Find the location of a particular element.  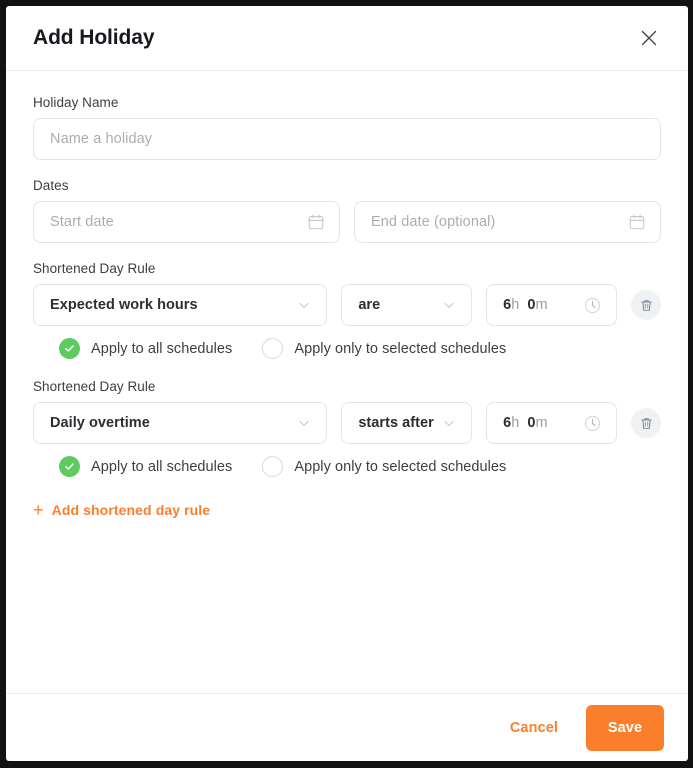

holiday-name-group: Holiday Name Name a holiday is located at coordinates (347, 127).